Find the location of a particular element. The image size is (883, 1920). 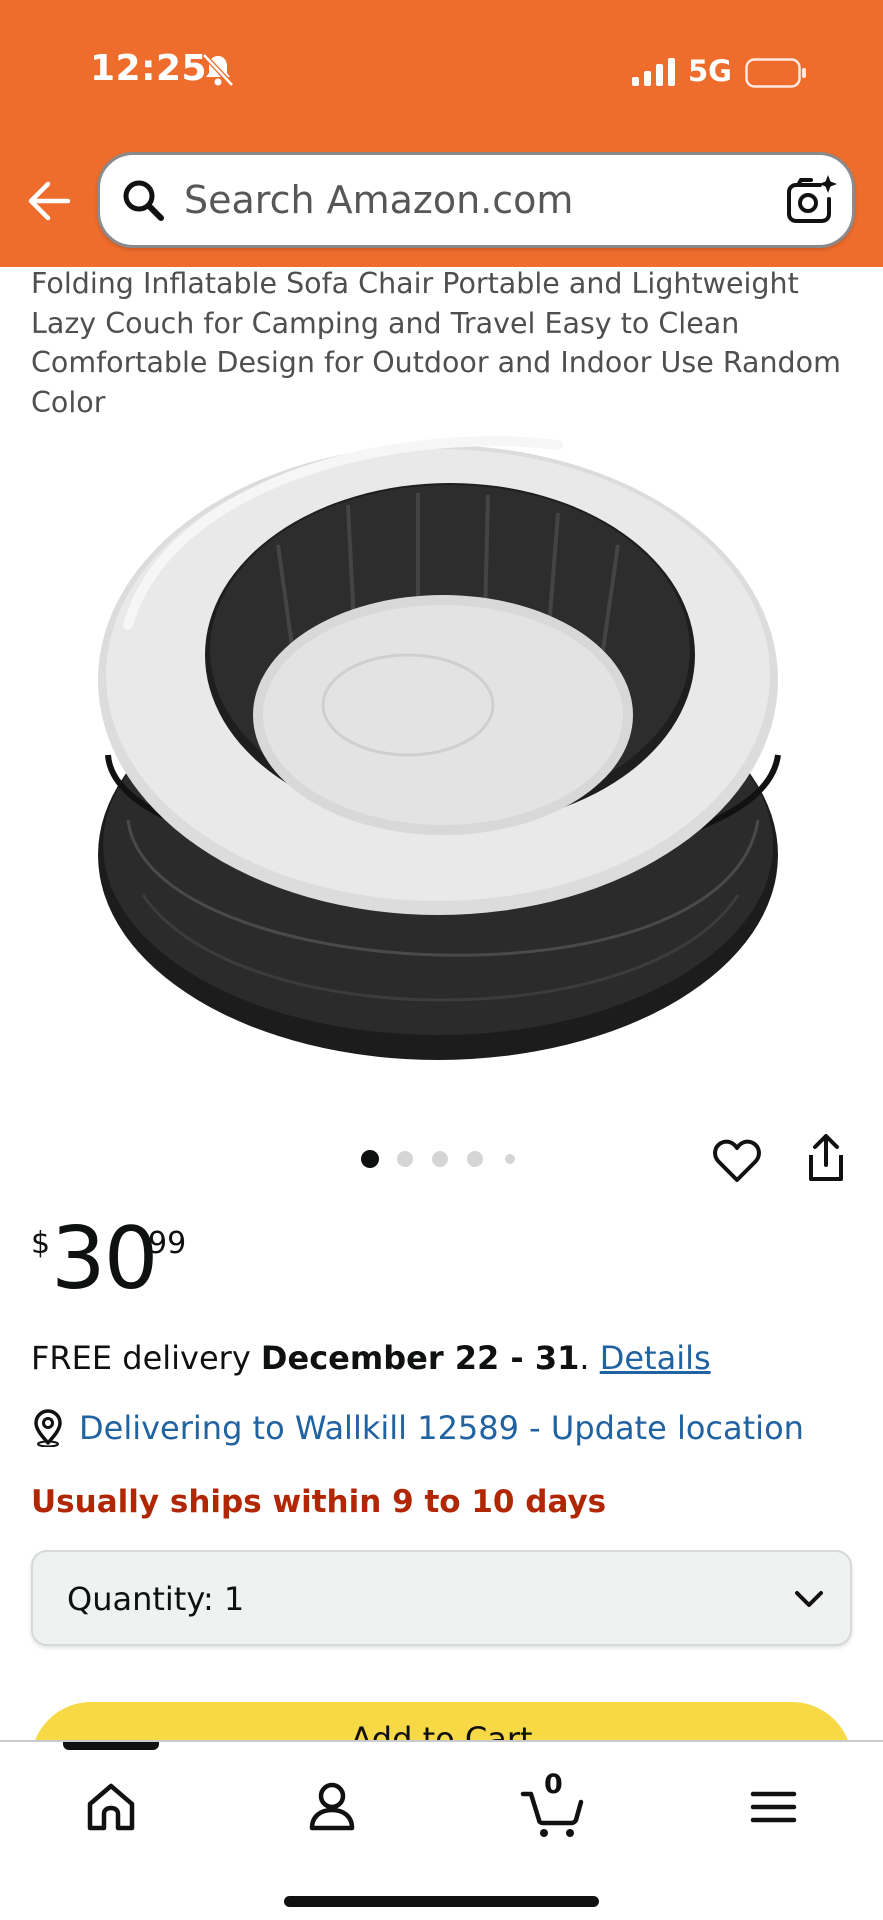

user-icon is located at coordinates (332, 1806).